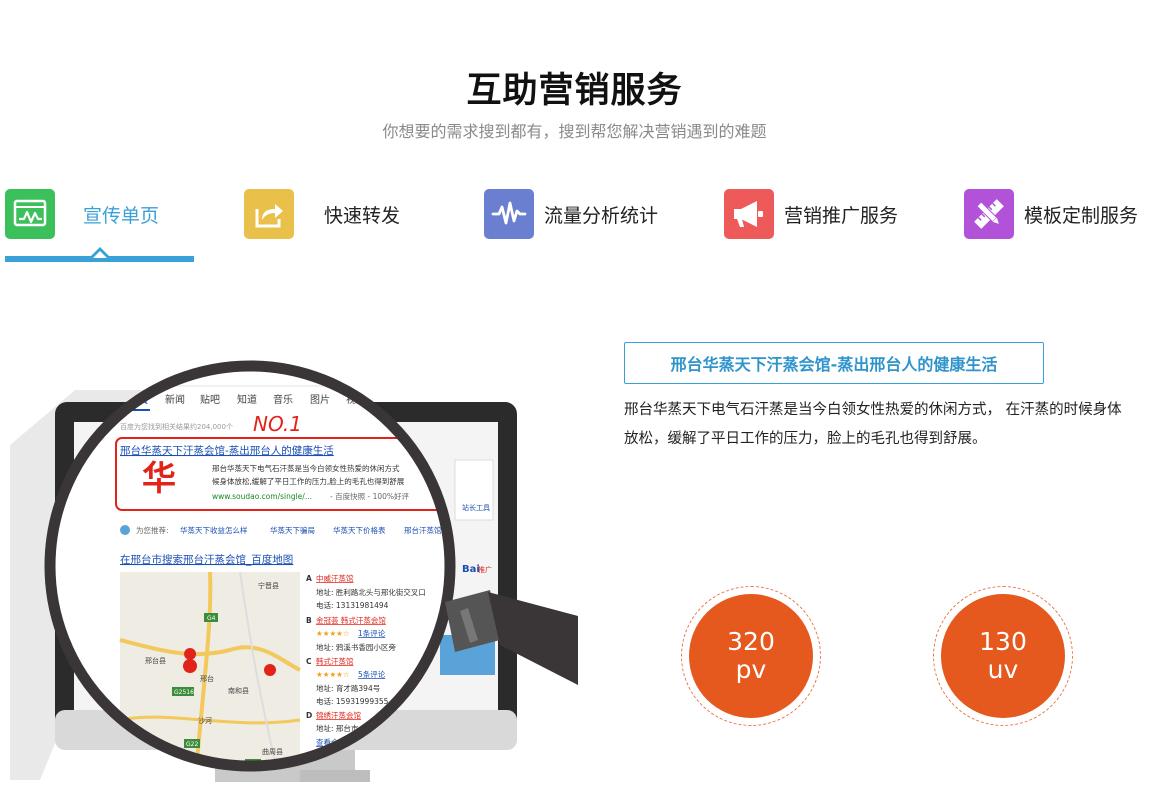  Describe the element at coordinates (272, 751) in the screenshot. I see `map-label: 曲周县` at that location.